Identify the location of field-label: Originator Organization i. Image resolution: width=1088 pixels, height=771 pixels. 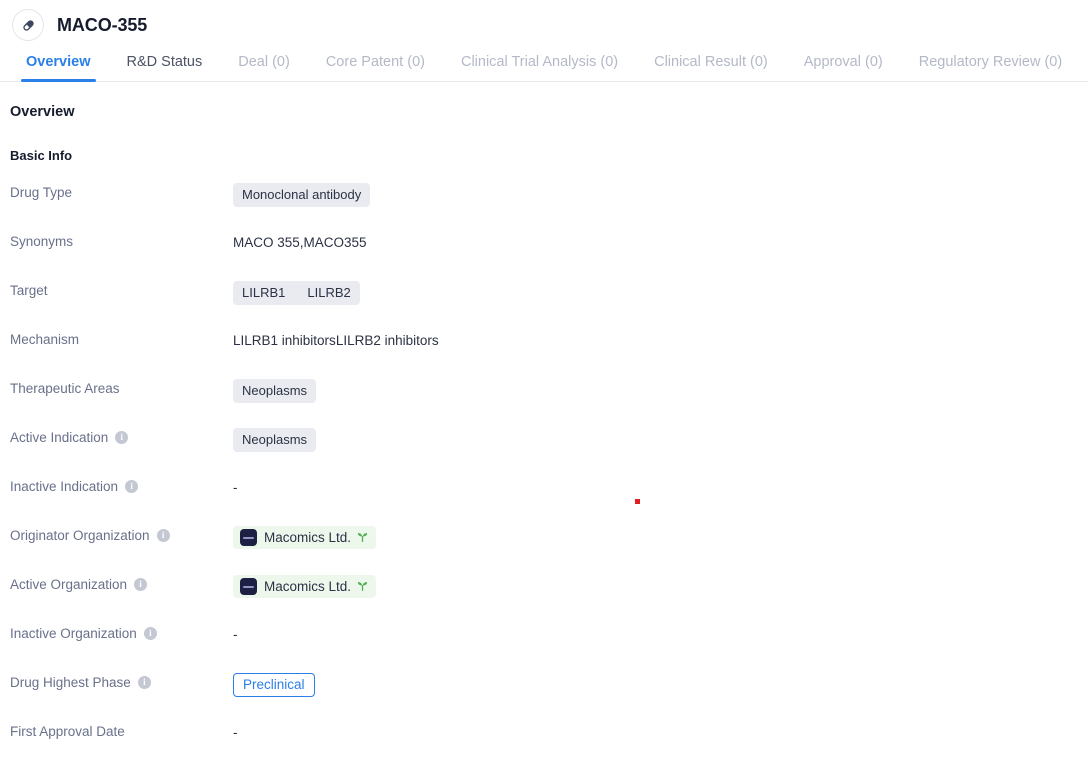
(121, 534).